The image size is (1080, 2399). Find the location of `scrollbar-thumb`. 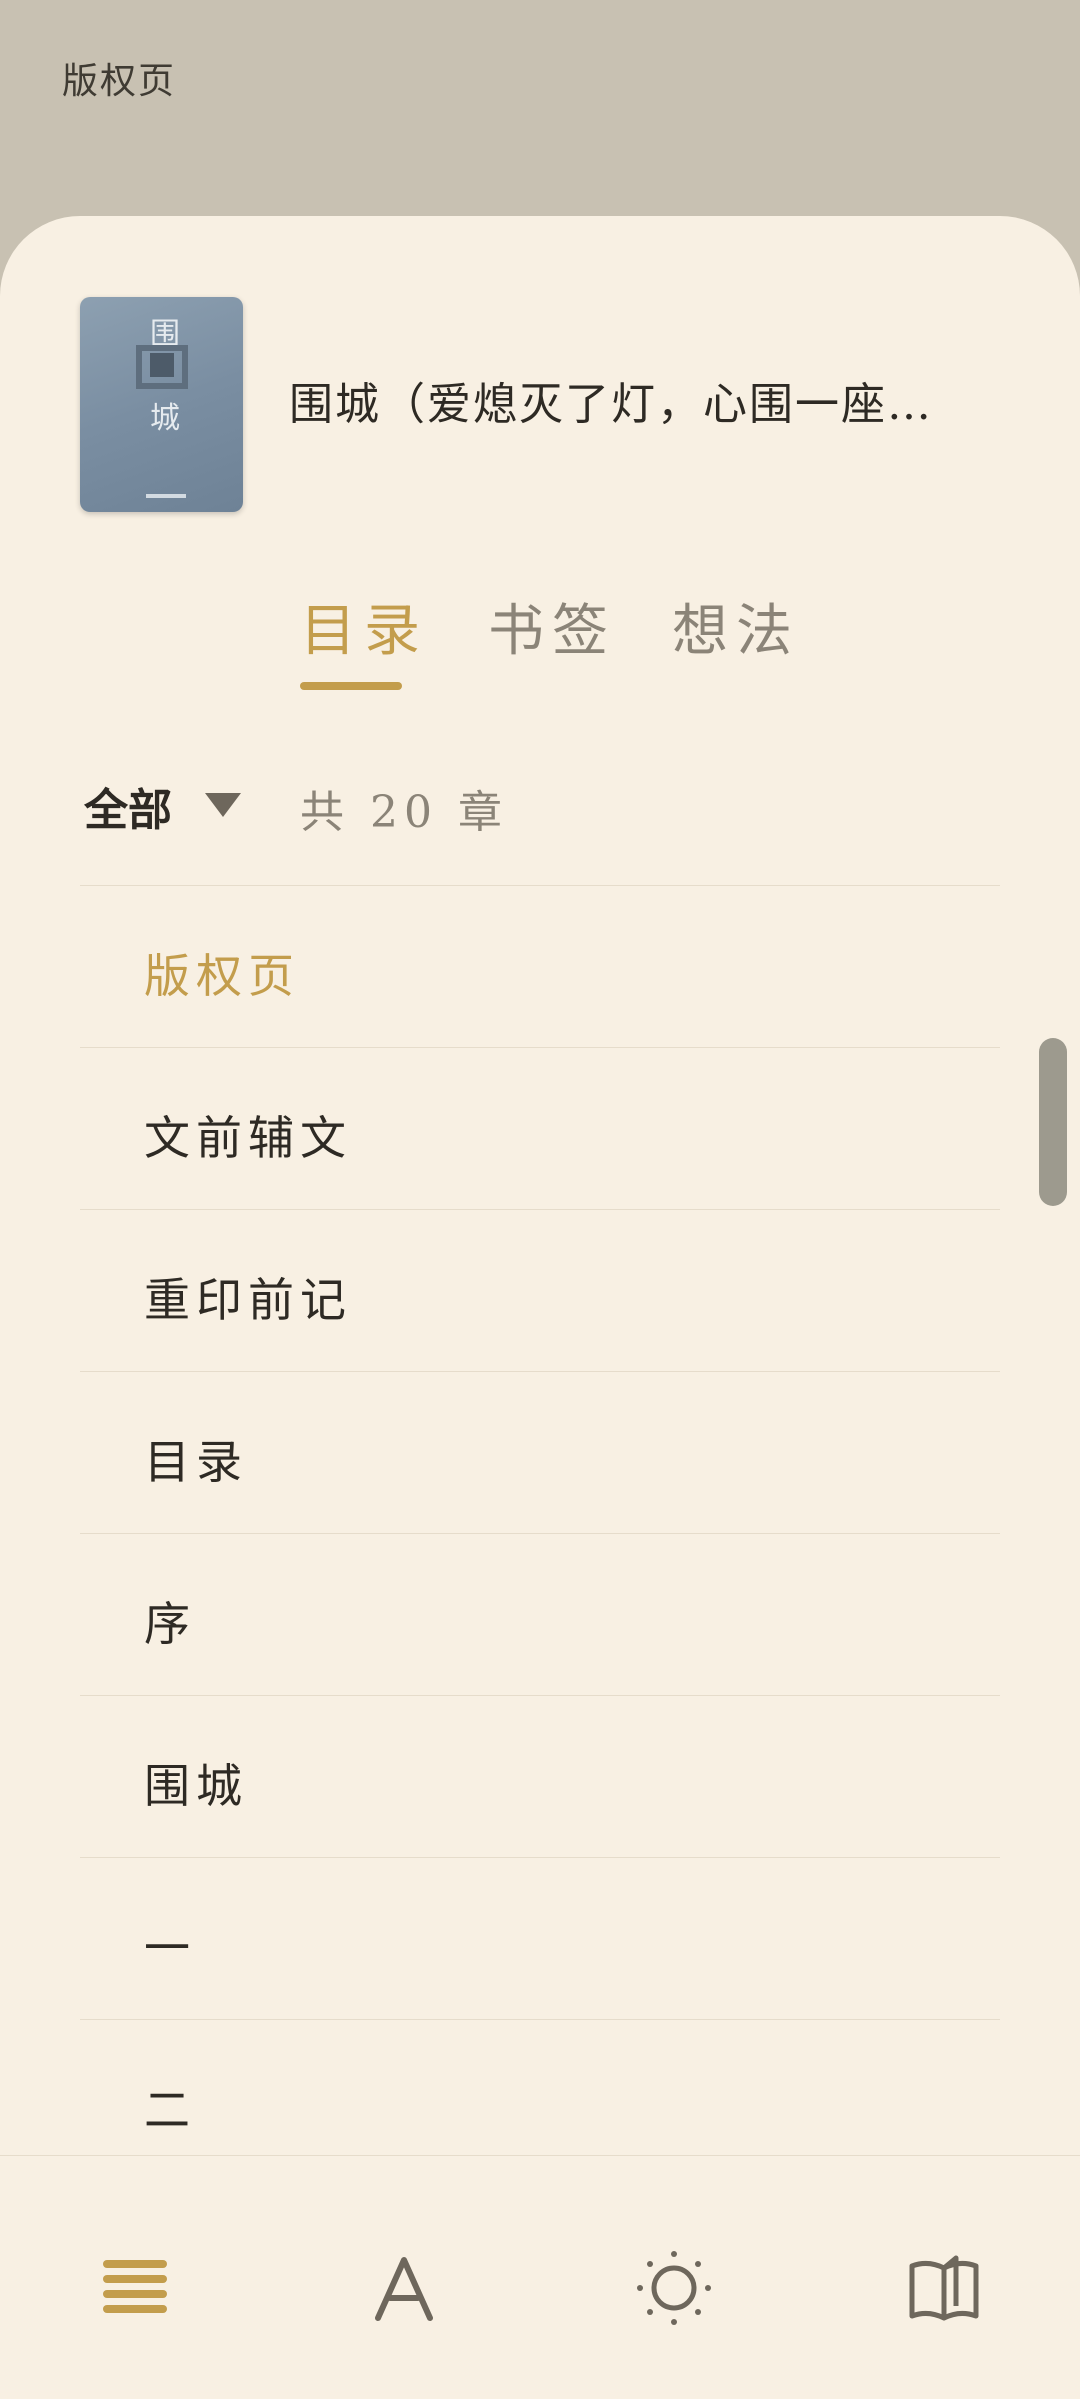

scrollbar-thumb is located at coordinates (1053, 1122).